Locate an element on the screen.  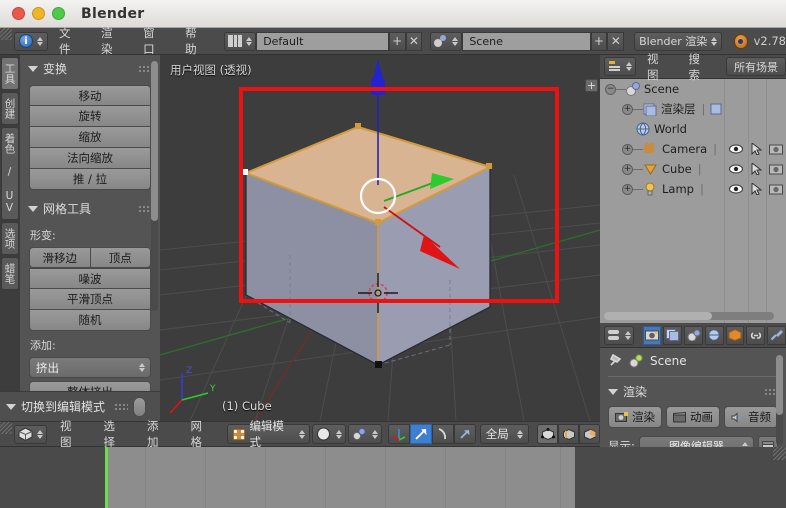
mesh-tools-panel-header: 网格工具 is located at coordinates (90, 205).